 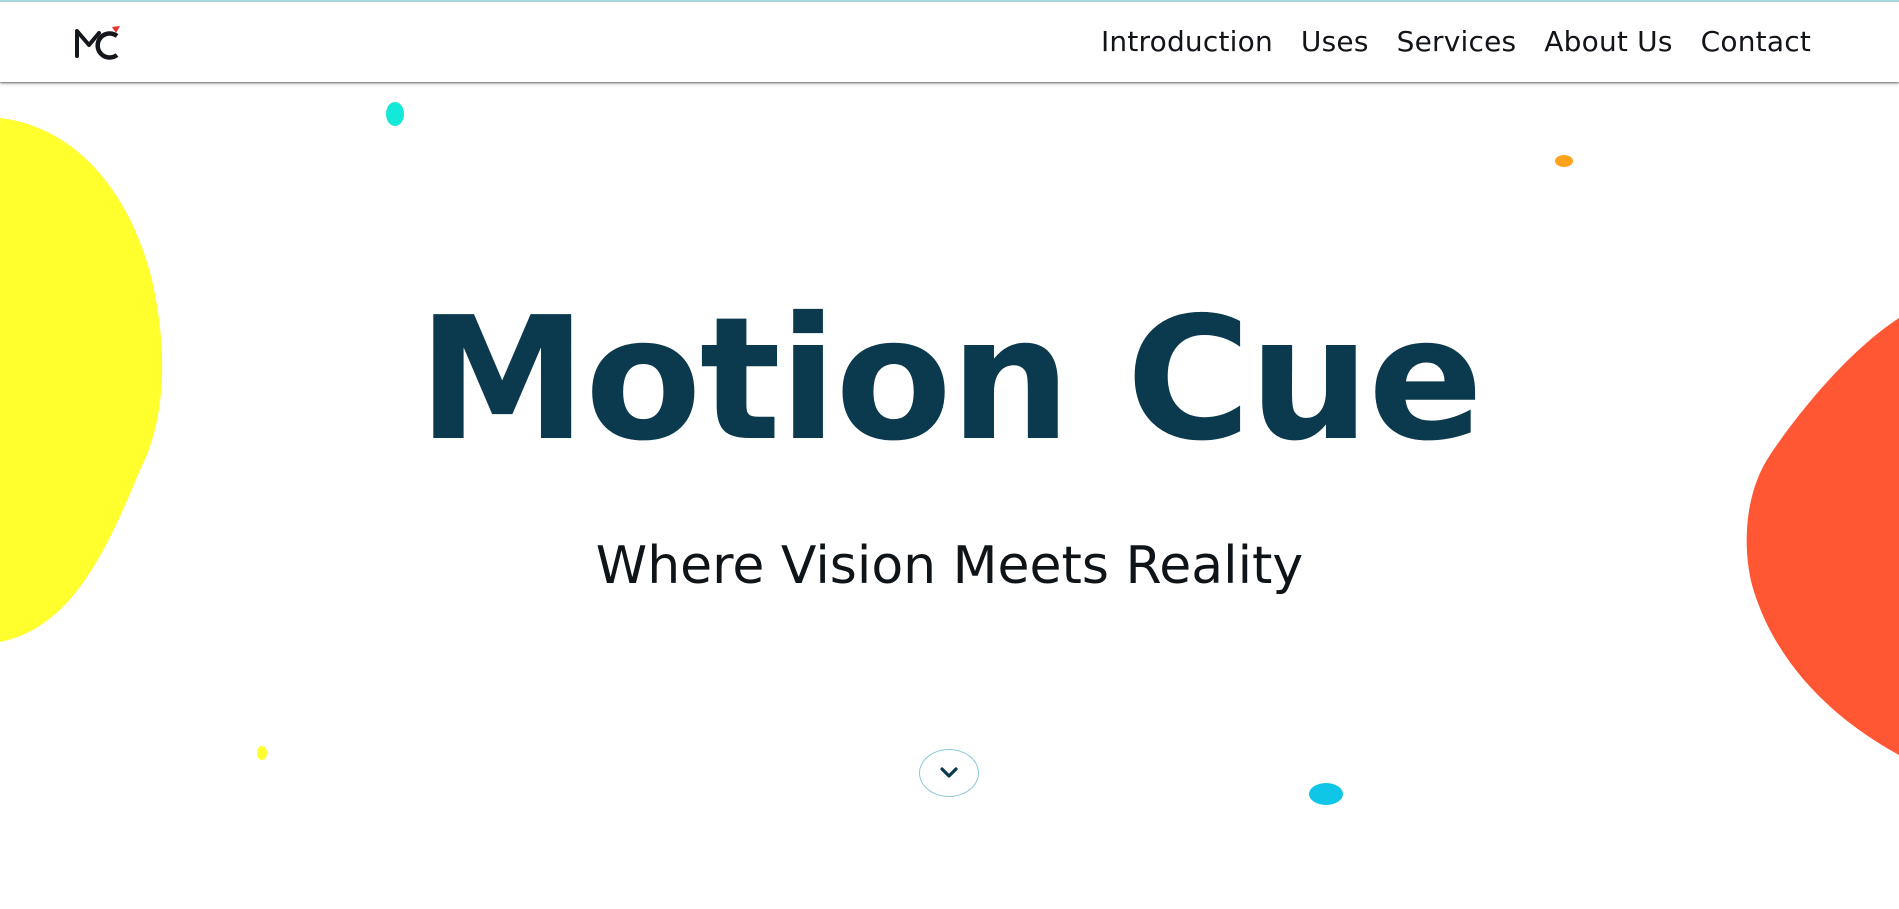 I want to click on amber-dot, so click(x=1564, y=161).